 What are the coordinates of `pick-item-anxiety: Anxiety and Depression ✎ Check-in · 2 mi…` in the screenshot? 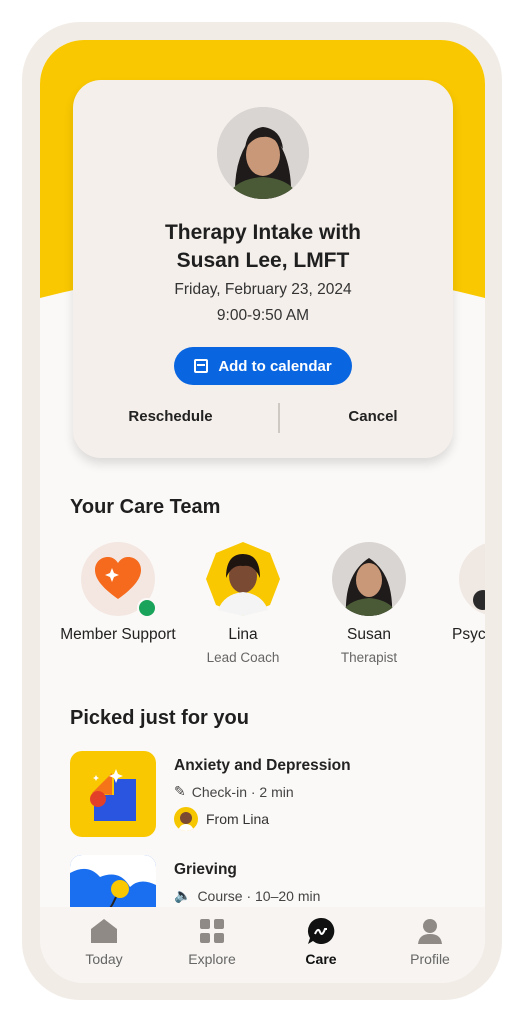 It's located at (270, 796).